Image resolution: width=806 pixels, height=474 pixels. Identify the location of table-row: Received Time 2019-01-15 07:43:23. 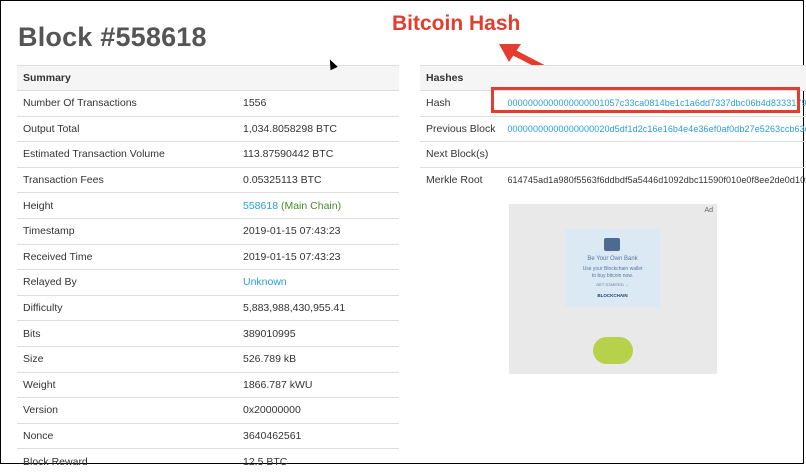
(208, 256).